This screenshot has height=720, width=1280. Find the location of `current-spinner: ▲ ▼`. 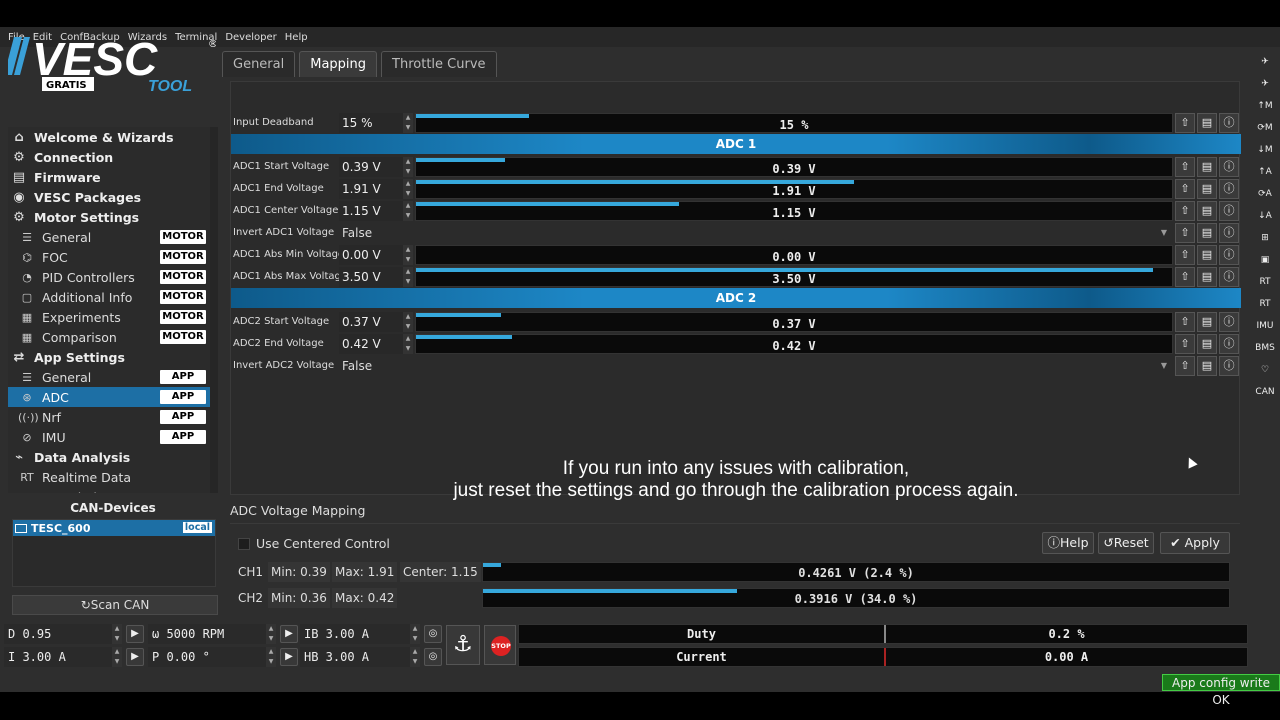

current-spinner: ▲ ▼ is located at coordinates (117, 657).